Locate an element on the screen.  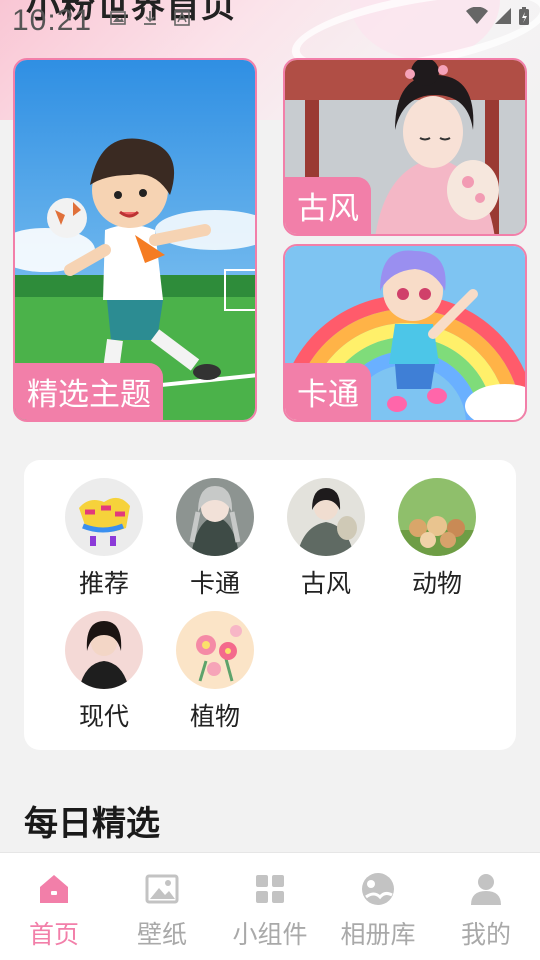
tab-label: 我的 is located at coordinates (485, 934).